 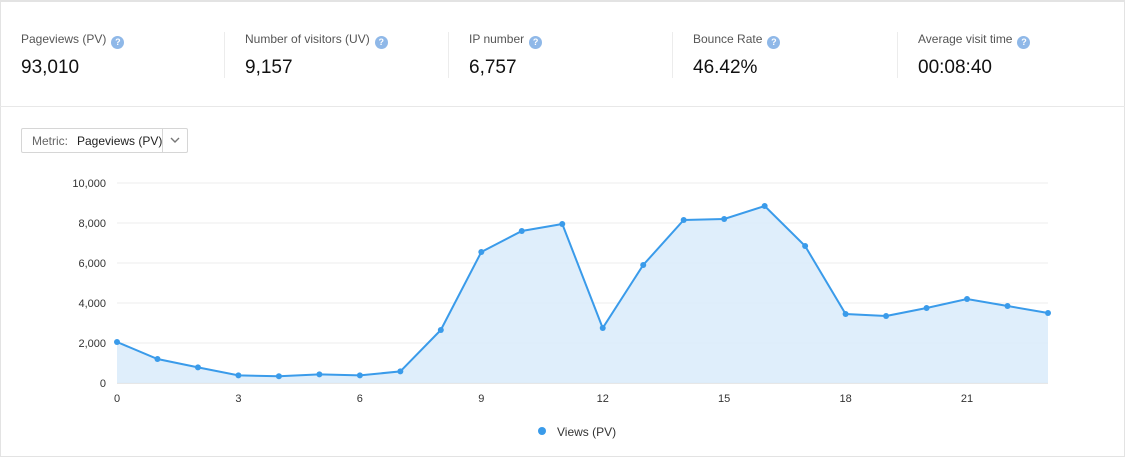 I want to click on x-tick-label: 6, so click(x=360, y=399).